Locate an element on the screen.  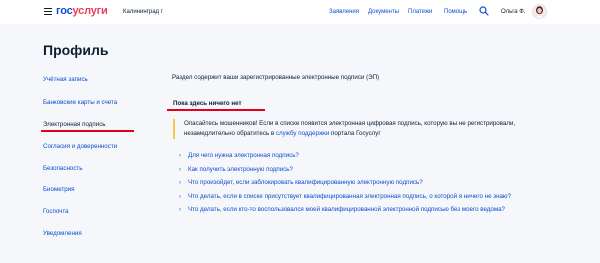
sidebar-item-account: Учётная запись is located at coordinates (65, 79).